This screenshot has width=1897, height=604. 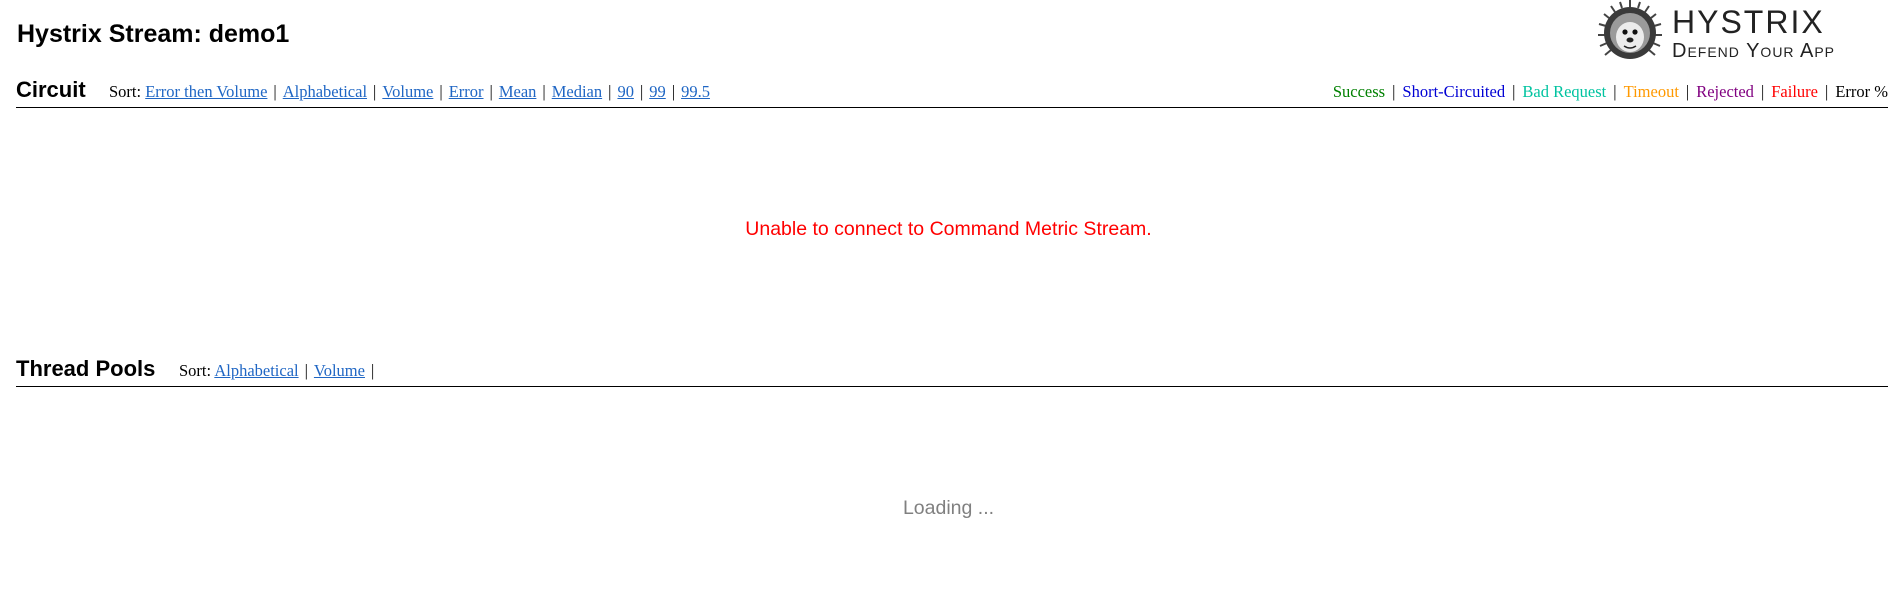 What do you see at coordinates (1725, 91) in the screenshot?
I see `legend-rejected: Rejected` at bounding box center [1725, 91].